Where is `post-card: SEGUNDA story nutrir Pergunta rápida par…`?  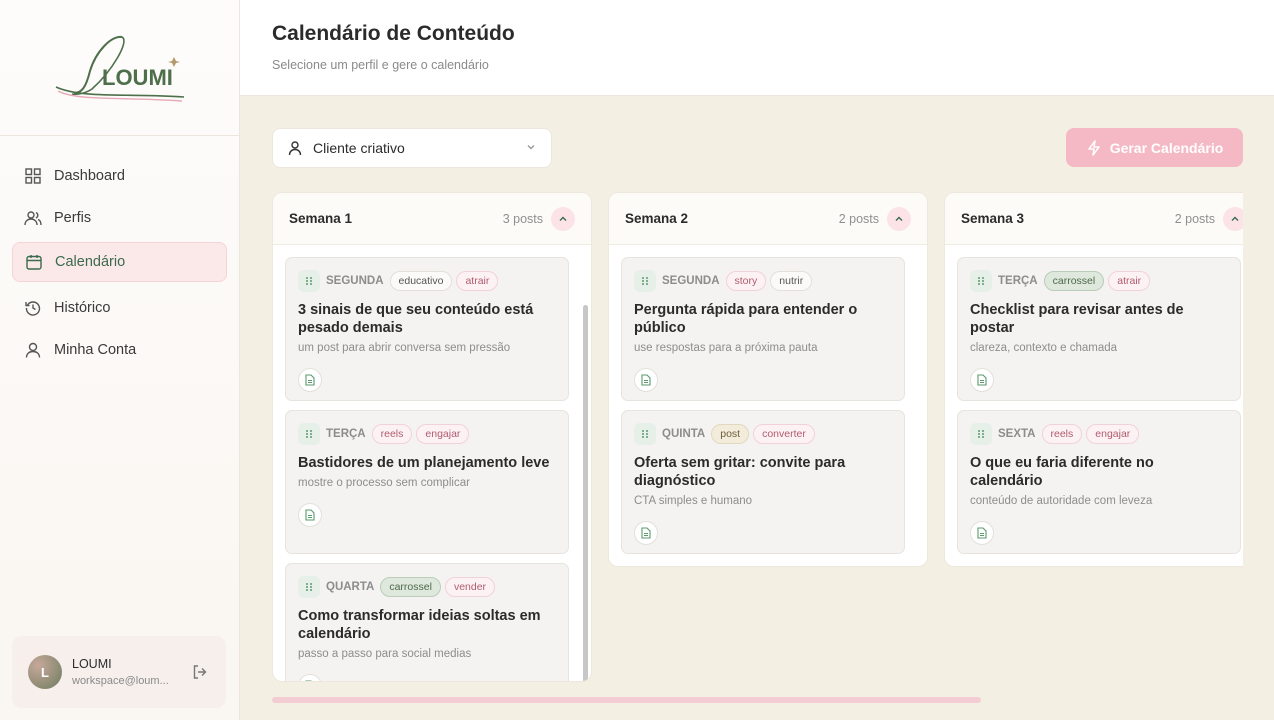 post-card: SEGUNDA story nutrir Pergunta rápida par… is located at coordinates (763, 329).